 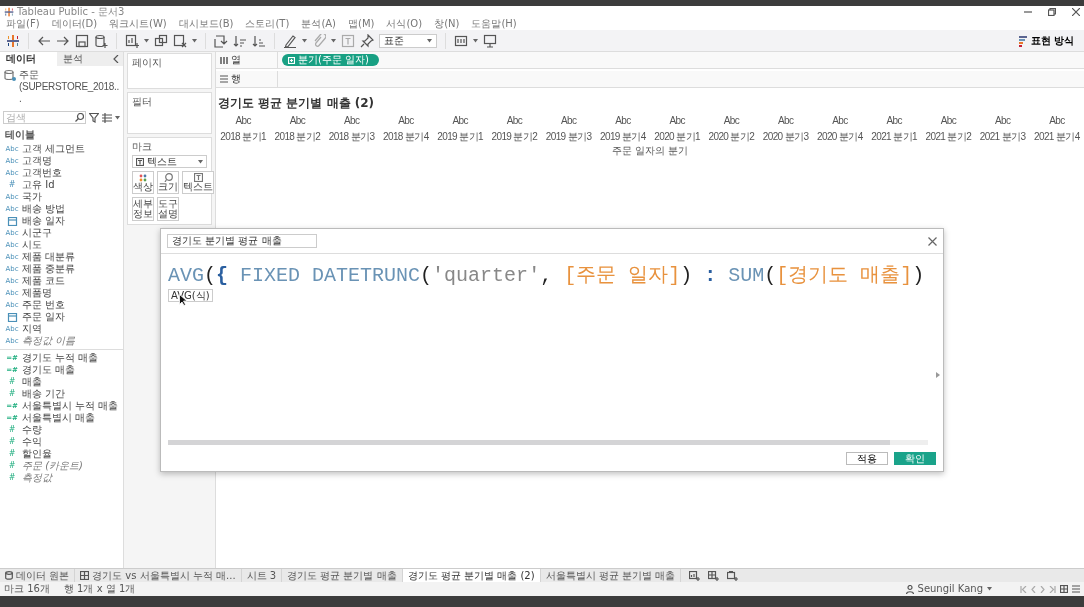 What do you see at coordinates (319, 24) in the screenshot?
I see `menu-item: 분석(A)` at bounding box center [319, 24].